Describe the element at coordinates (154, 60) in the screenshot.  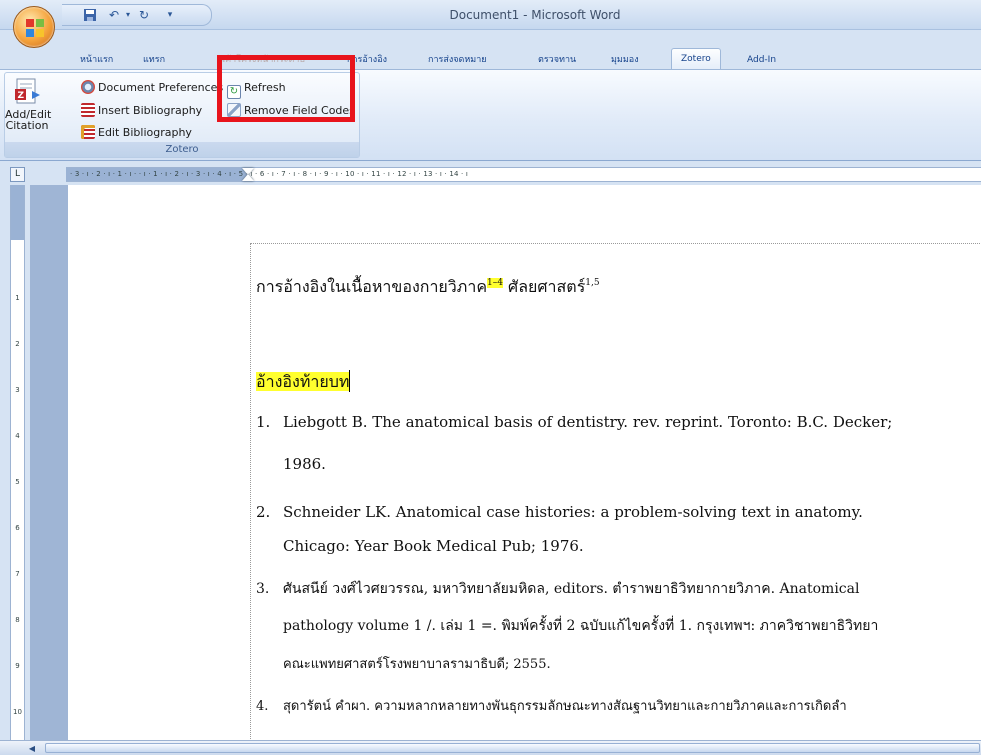
I see `tab-insert: แทรก` at that location.